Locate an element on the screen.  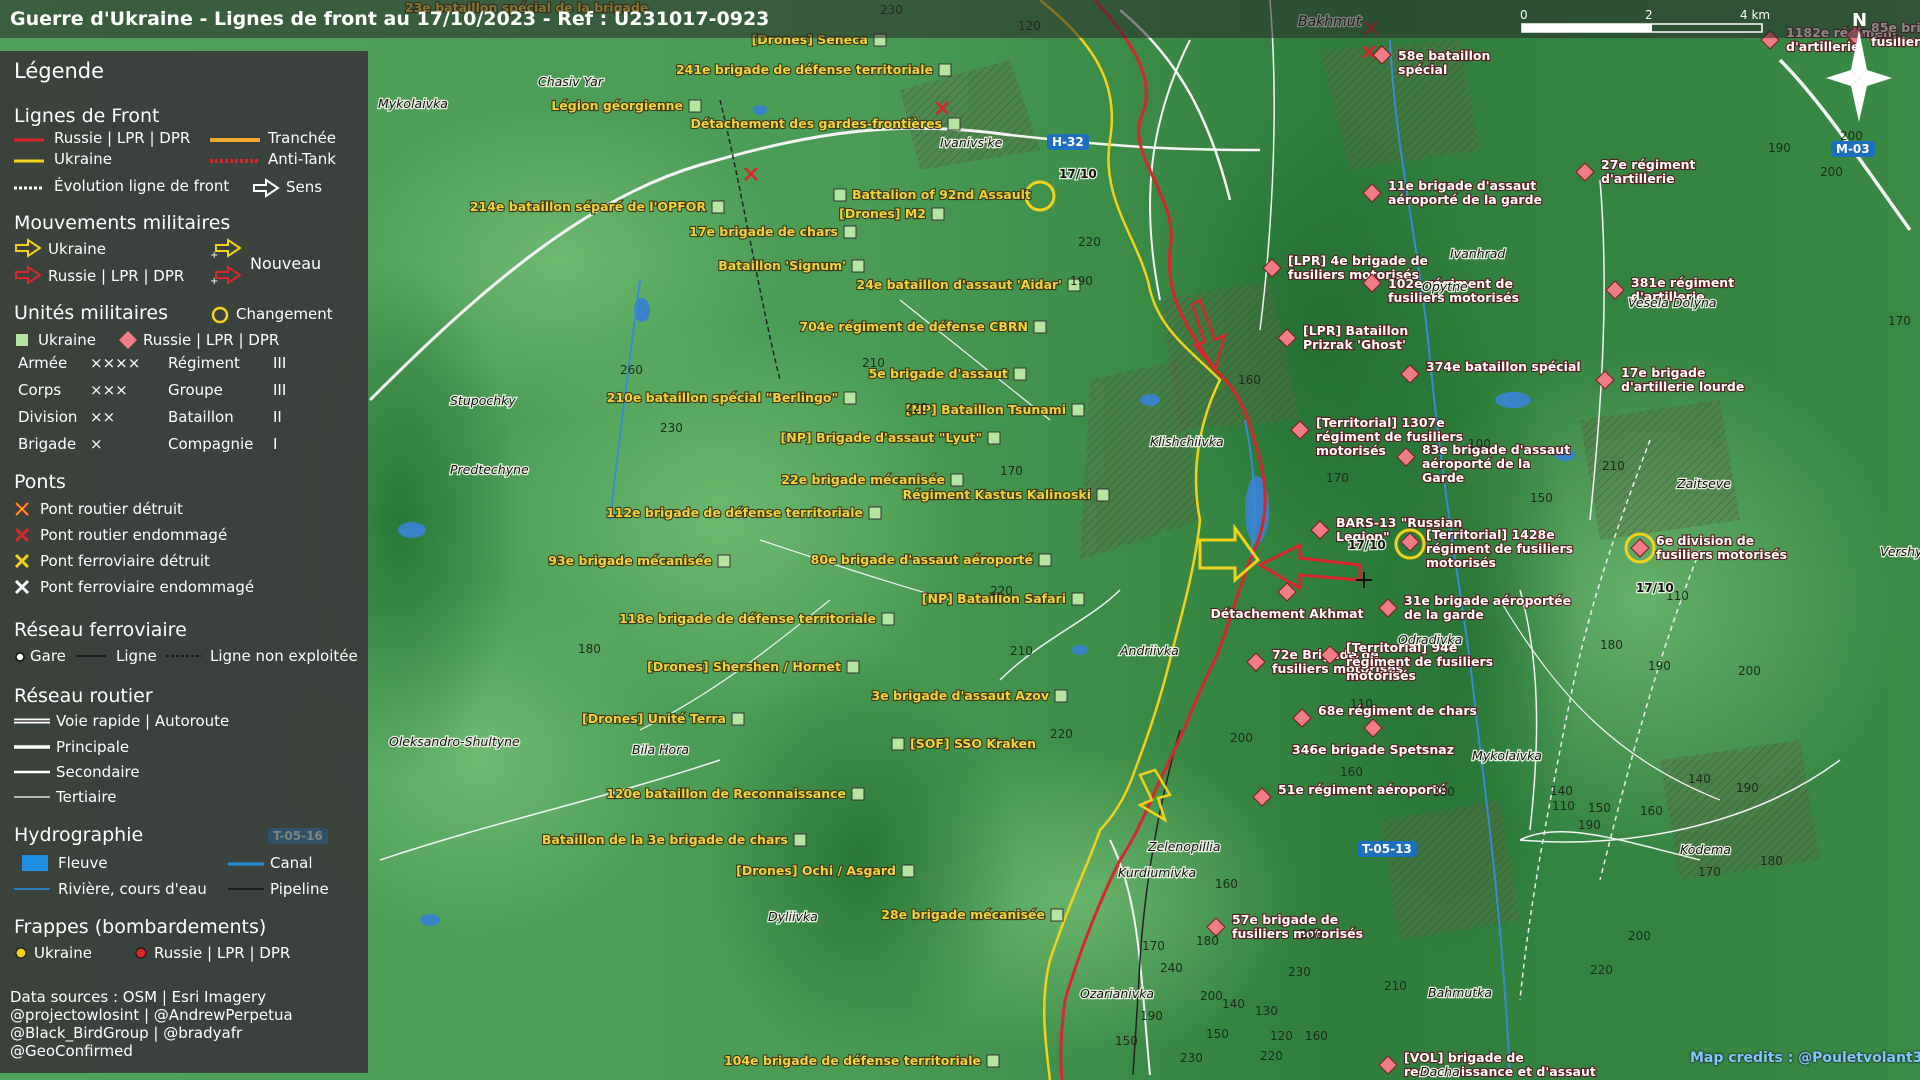
legend-bridges-title: Ponts is located at coordinates (40, 482).